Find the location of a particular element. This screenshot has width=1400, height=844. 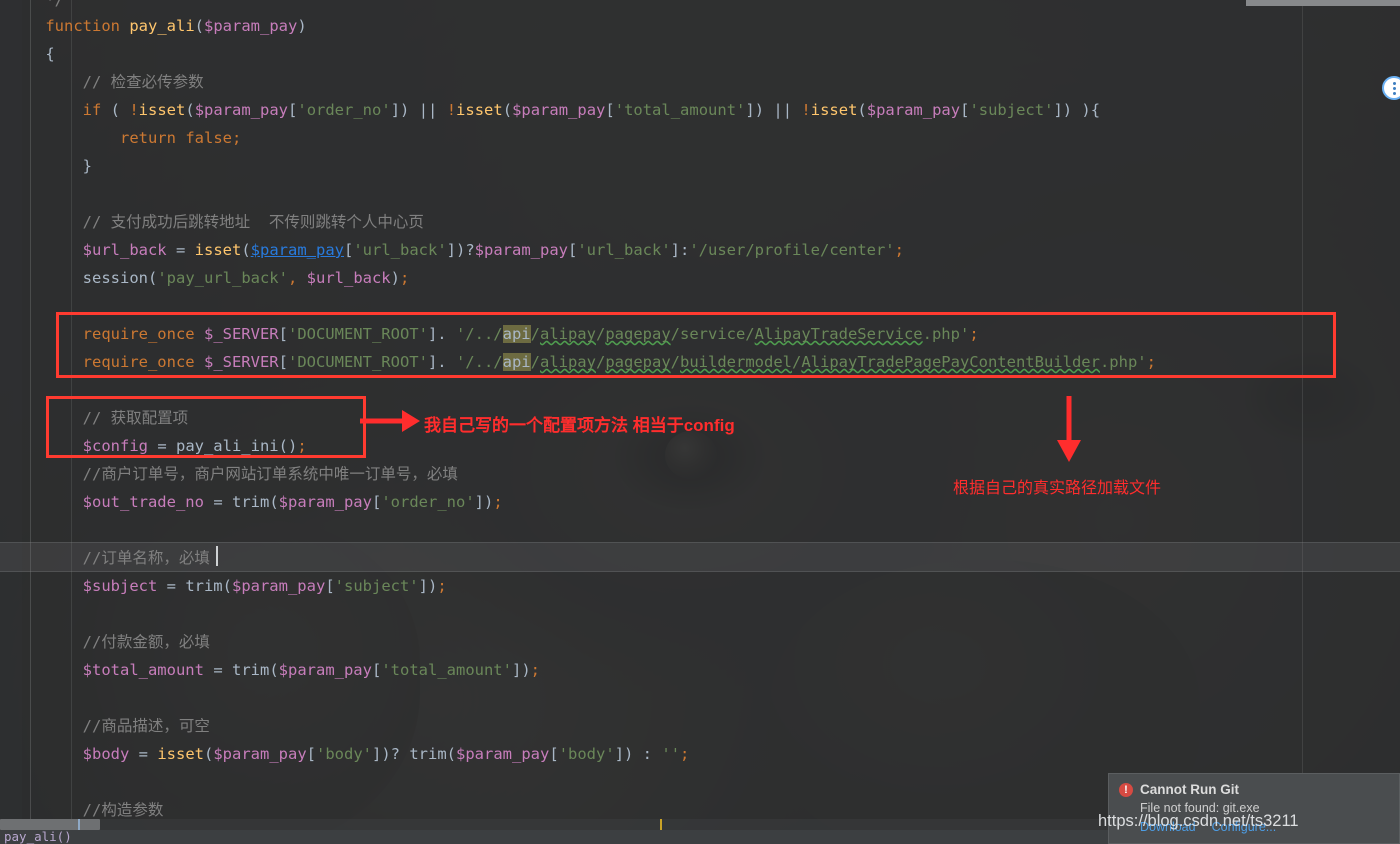

code-line: $subject = trim($param_pay['subject']); is located at coordinates (227, 586).